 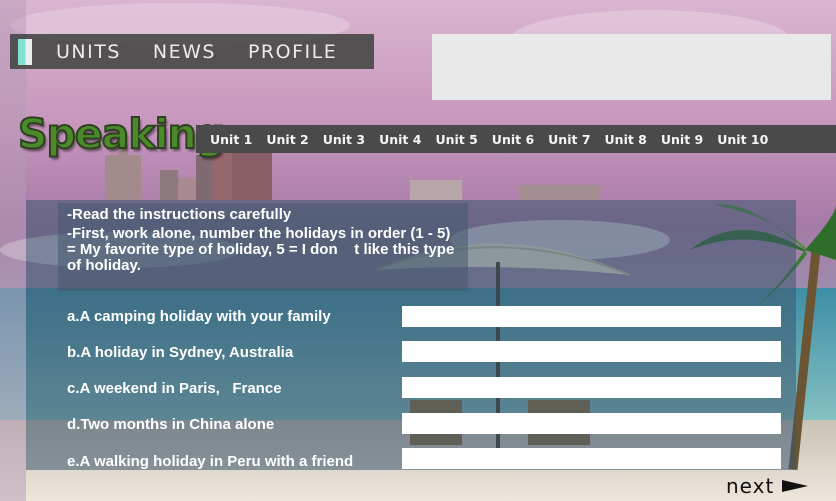 I want to click on question-a-label: a.A camping holiday with your family, so click(x=199, y=316).